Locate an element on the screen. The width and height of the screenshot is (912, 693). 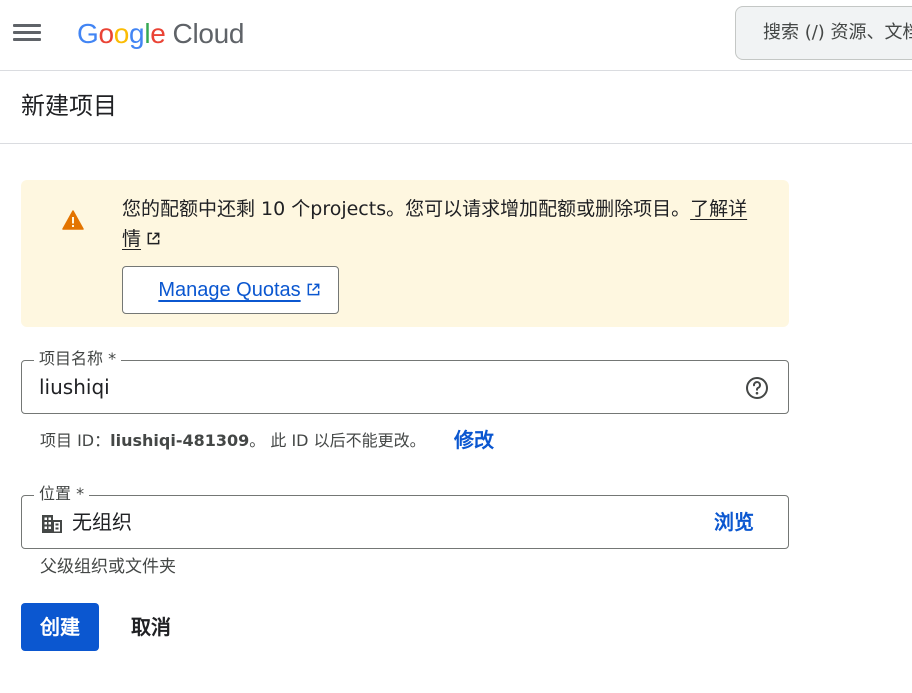
location-field: 位置 * 无组织 浏览 is located at coordinates (405, 516).